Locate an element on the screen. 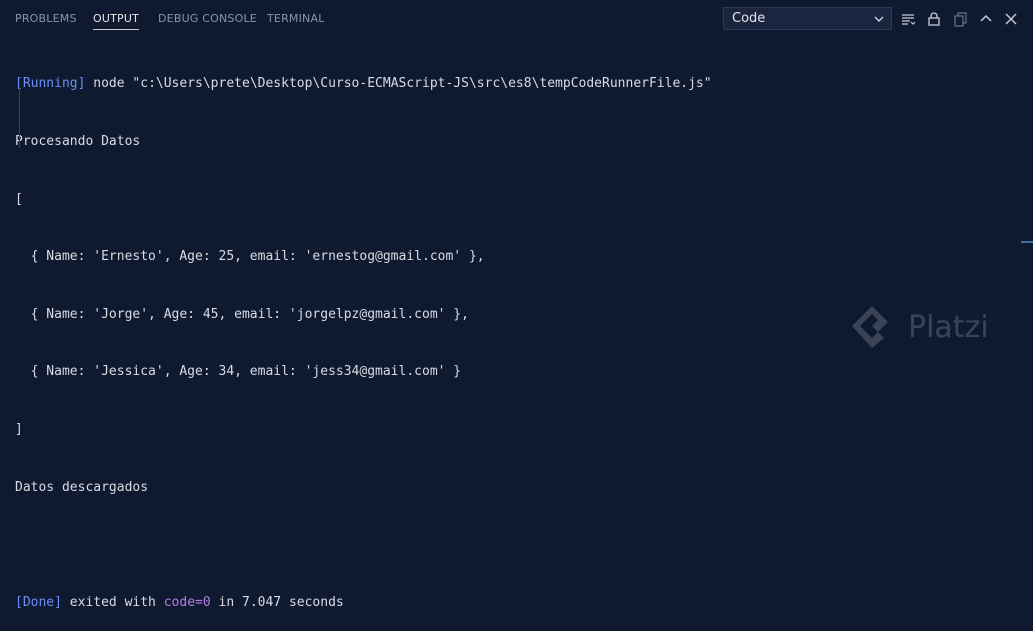 Image resolution: width=1033 pixels, height=631 pixels. tab-problems: PROBLEMS is located at coordinates (46, 18).